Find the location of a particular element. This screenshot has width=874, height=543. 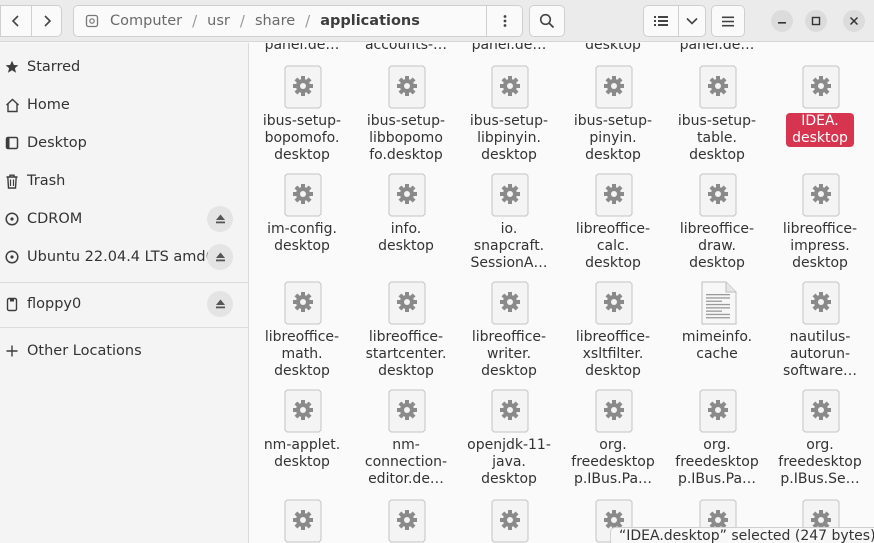

sidebar-item-label: Desktop is located at coordinates (57, 143).